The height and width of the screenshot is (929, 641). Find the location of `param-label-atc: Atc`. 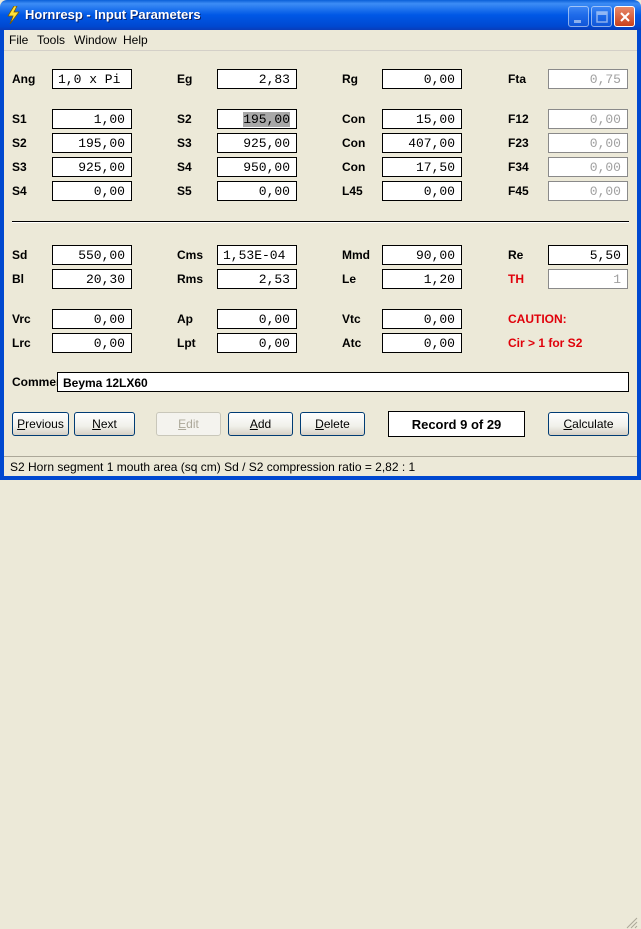

param-label-atc: Atc is located at coordinates (352, 343).